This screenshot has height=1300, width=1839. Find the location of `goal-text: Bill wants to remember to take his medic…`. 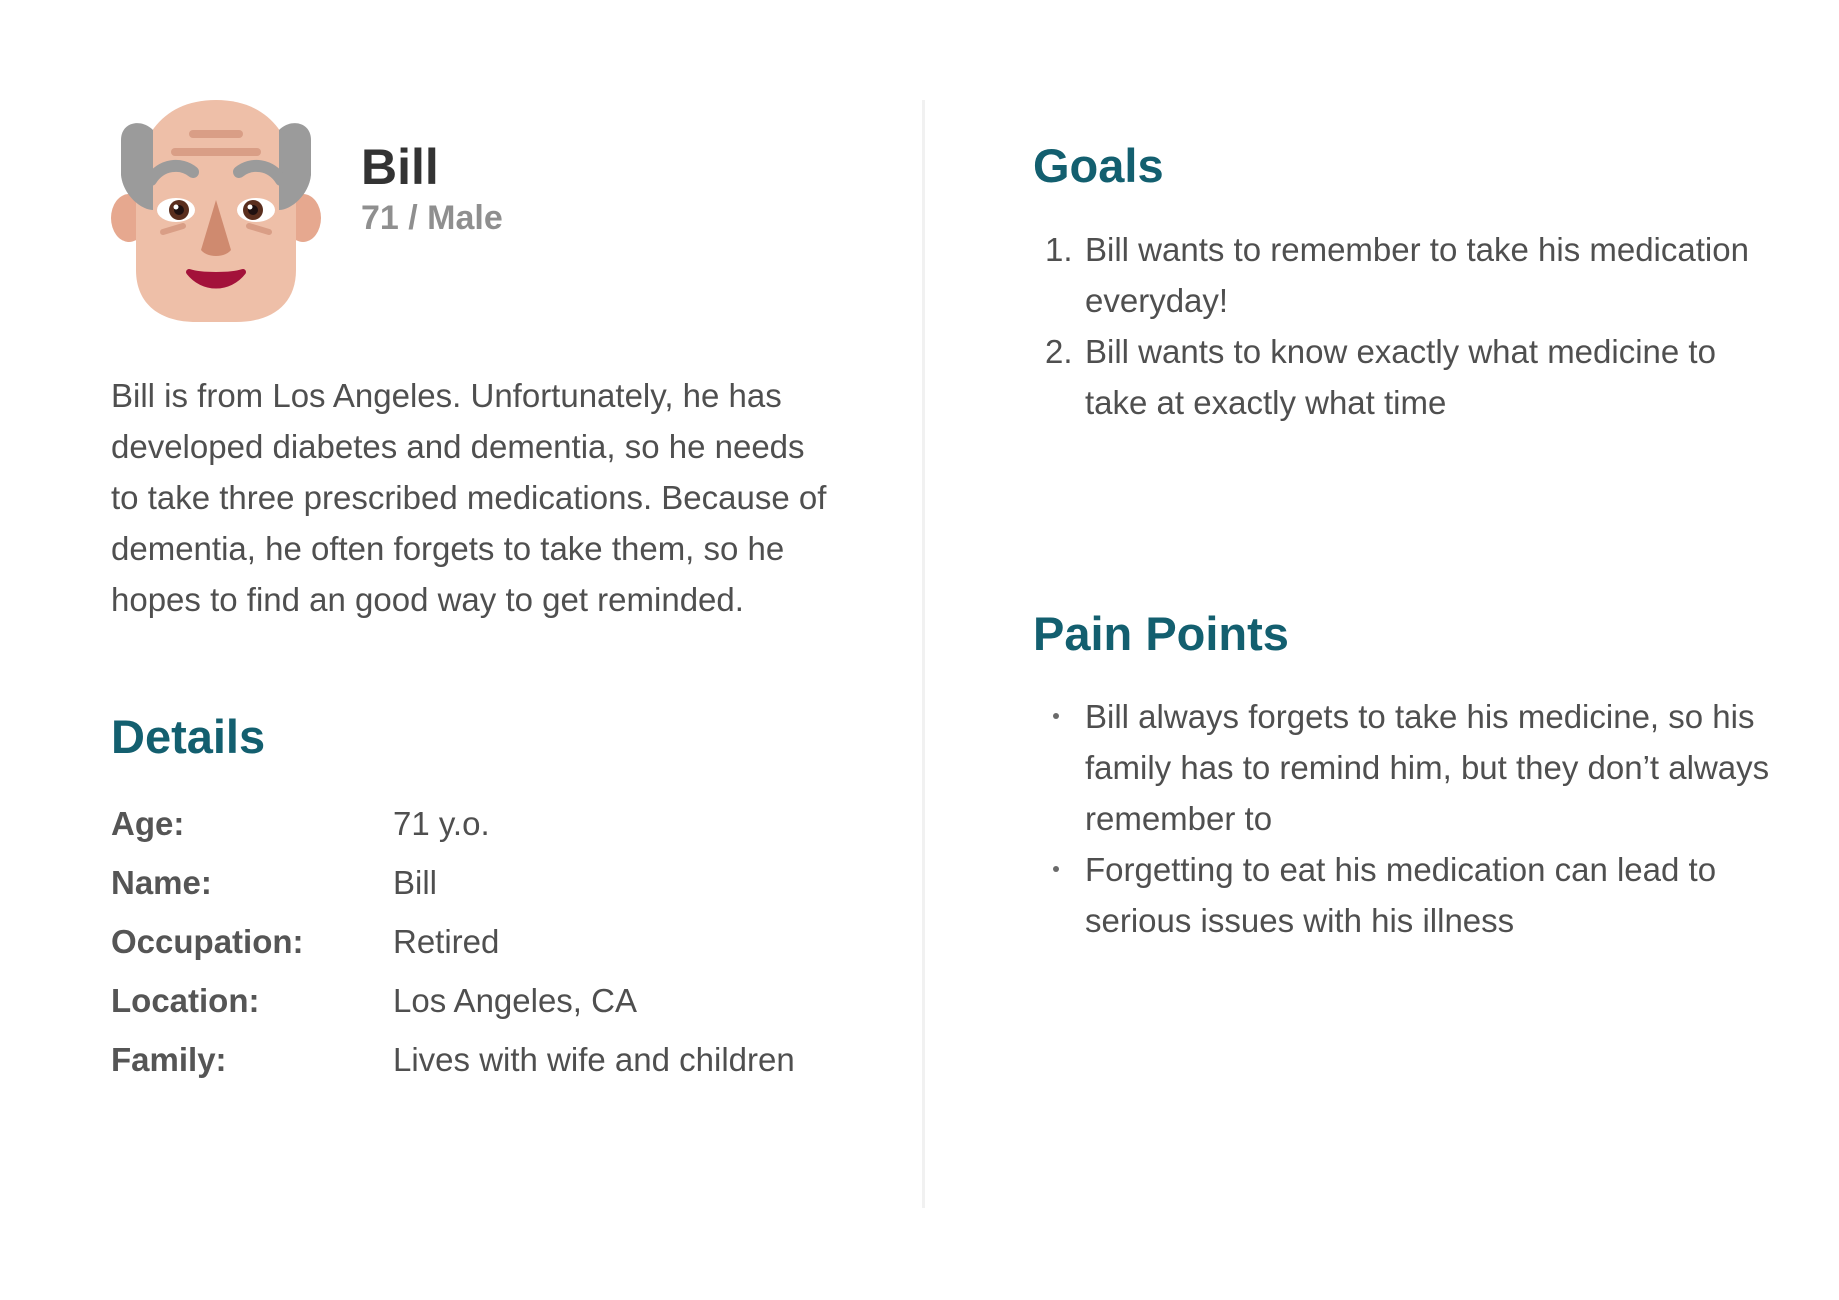

goal-text: Bill wants to remember to take his medic… is located at coordinates (1417, 274).